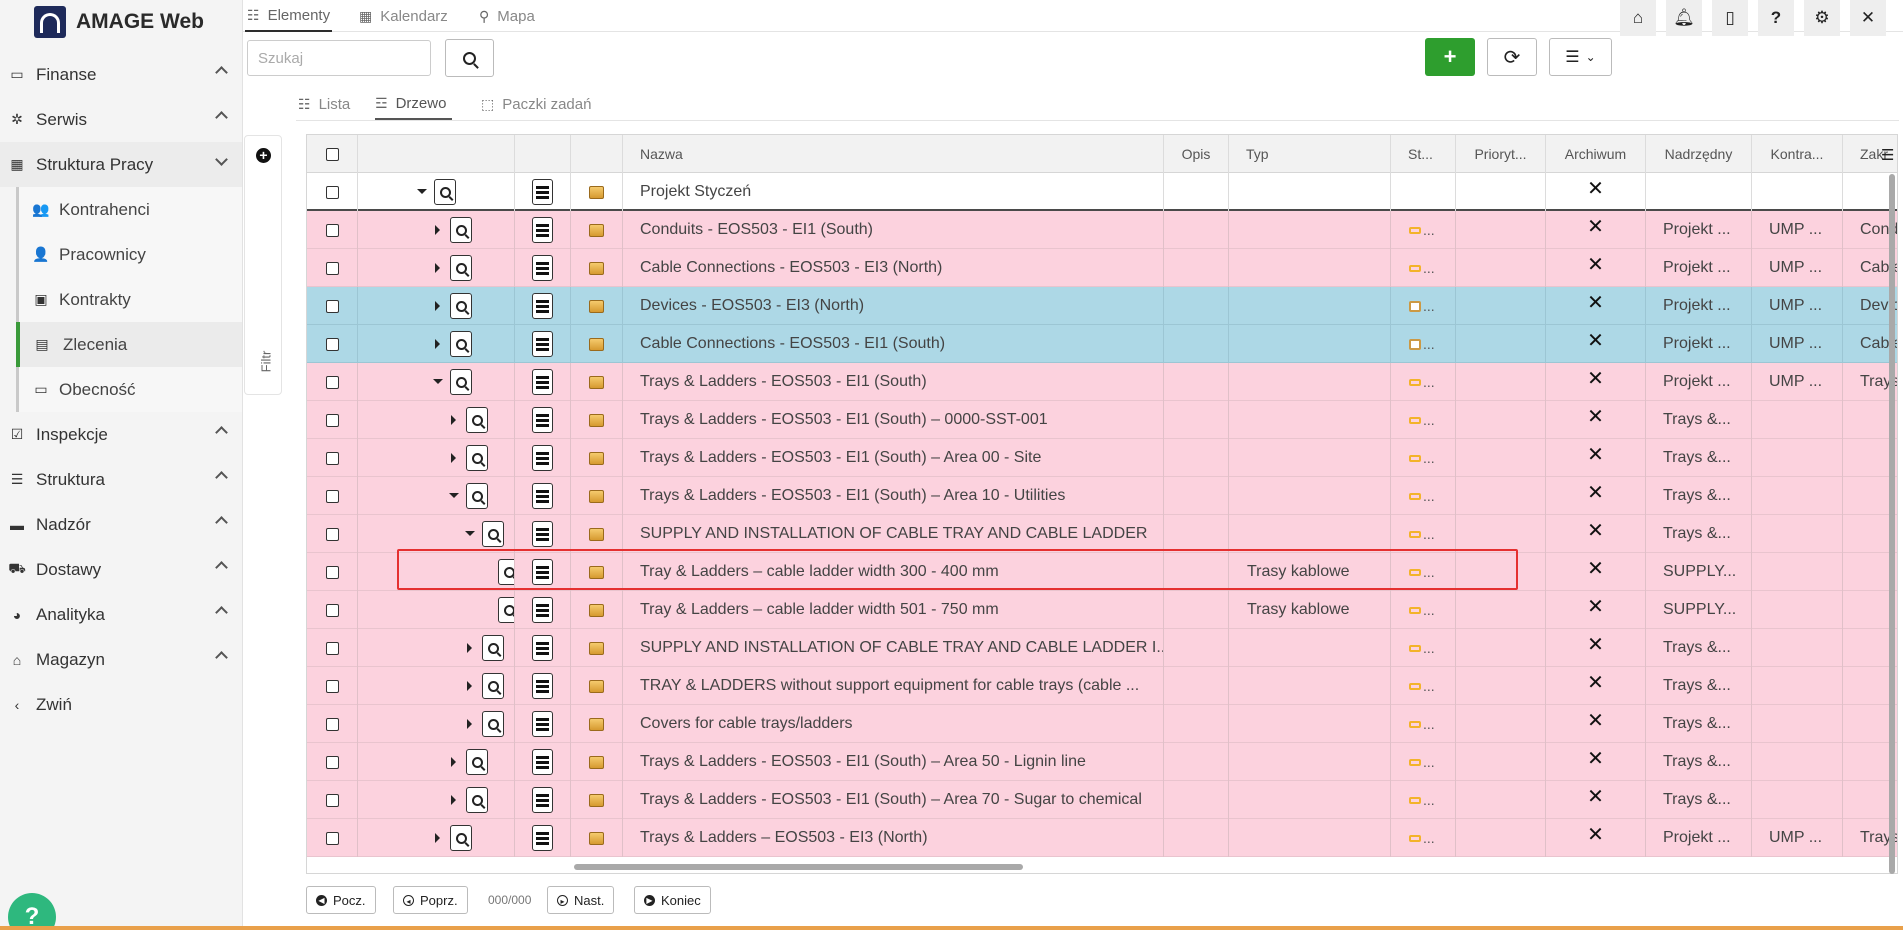 This screenshot has height=930, width=1903. What do you see at coordinates (430, 900) in the screenshot?
I see `pager-prev-button: ◂ Poprz.` at bounding box center [430, 900].